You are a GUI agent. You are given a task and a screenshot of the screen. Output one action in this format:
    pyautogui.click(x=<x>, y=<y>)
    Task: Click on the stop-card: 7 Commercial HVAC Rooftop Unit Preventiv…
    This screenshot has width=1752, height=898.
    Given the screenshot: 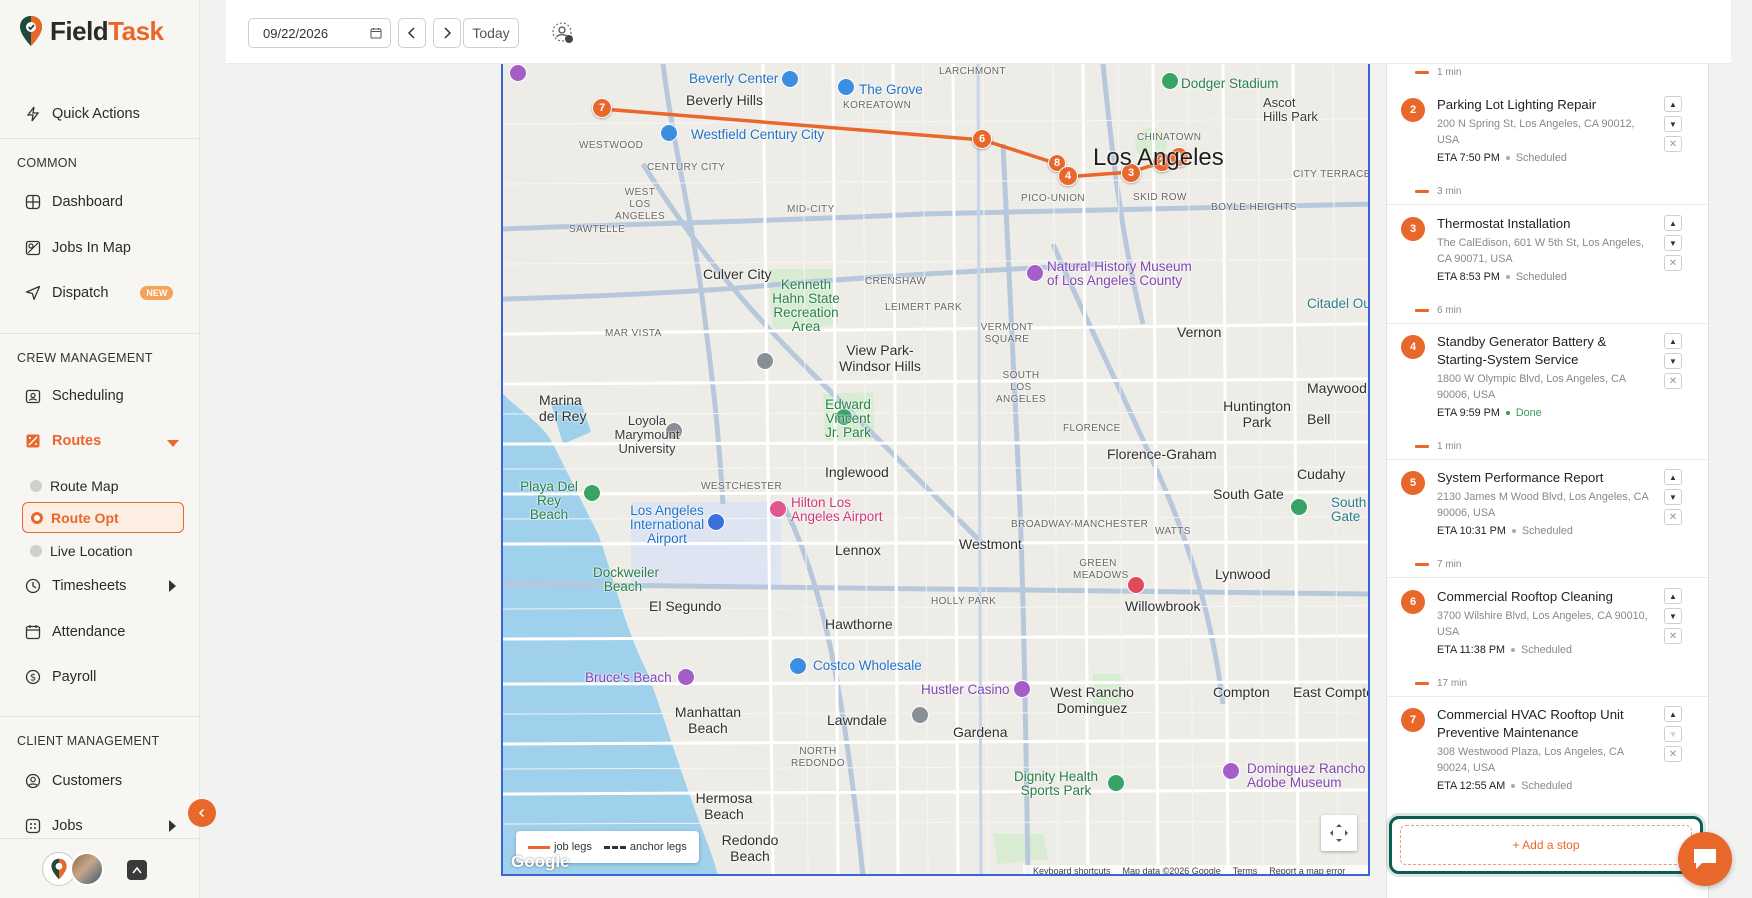 What is the action you would take?
    pyautogui.click(x=1546, y=755)
    